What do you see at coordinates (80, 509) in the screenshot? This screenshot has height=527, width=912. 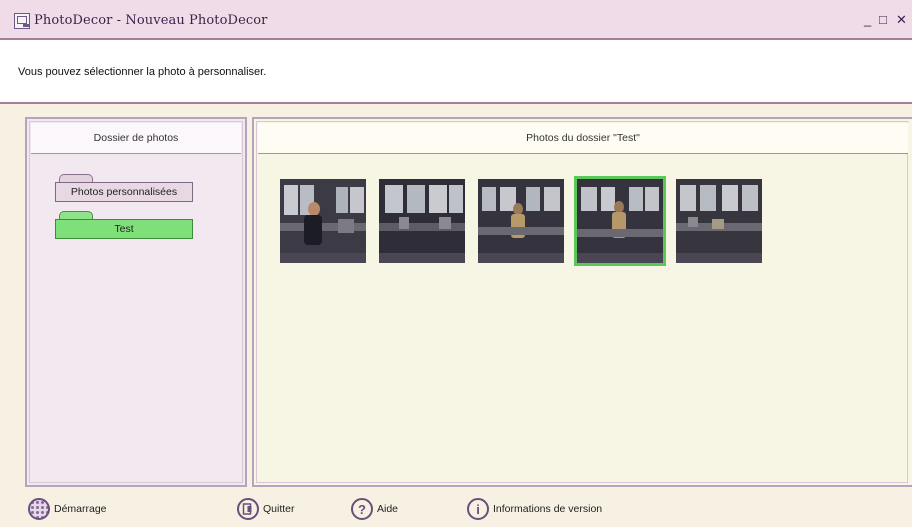 I see `start-label: Démarrage` at bounding box center [80, 509].